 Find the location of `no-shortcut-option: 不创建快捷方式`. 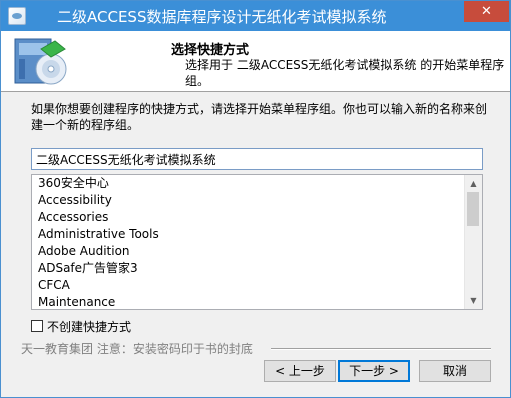

no-shortcut-option: 不创建快捷方式 is located at coordinates (81, 326).